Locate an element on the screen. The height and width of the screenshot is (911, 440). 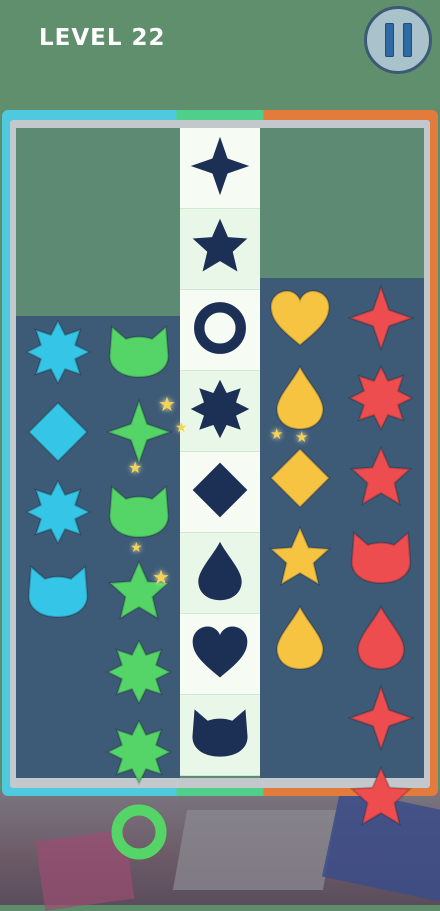
target-slot-drop is located at coordinates (220, 573).